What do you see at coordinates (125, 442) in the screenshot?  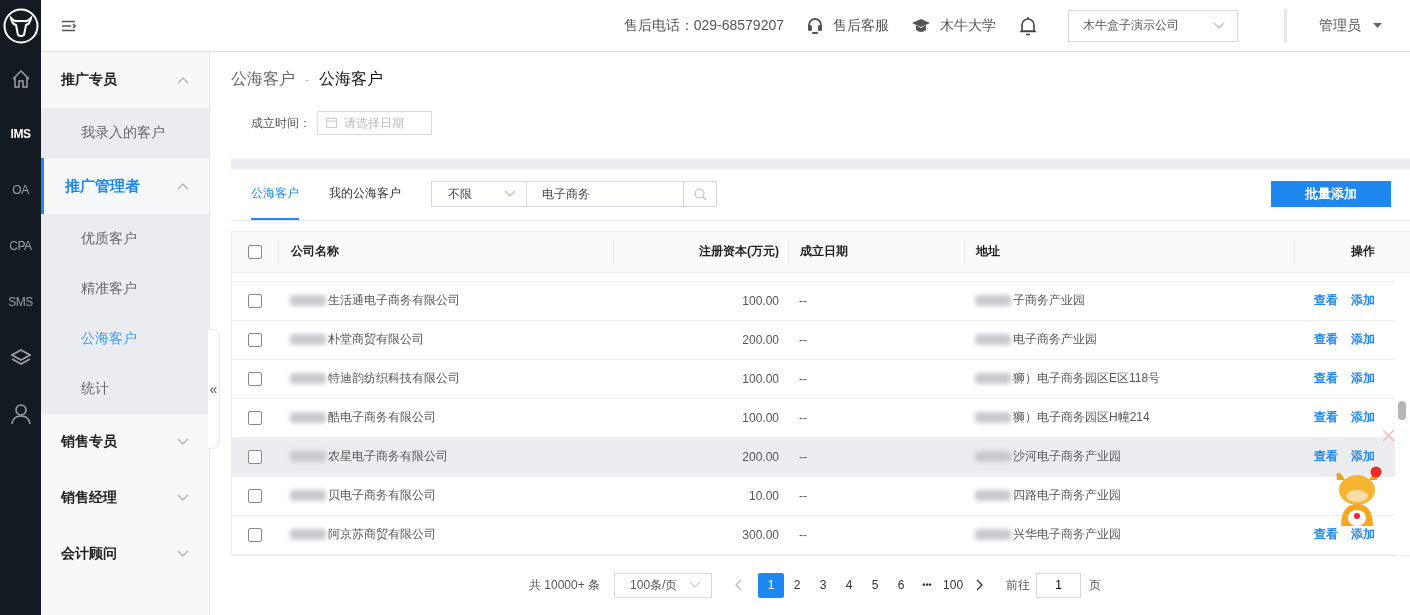 I see `sidebar-group: 销售专员` at bounding box center [125, 442].